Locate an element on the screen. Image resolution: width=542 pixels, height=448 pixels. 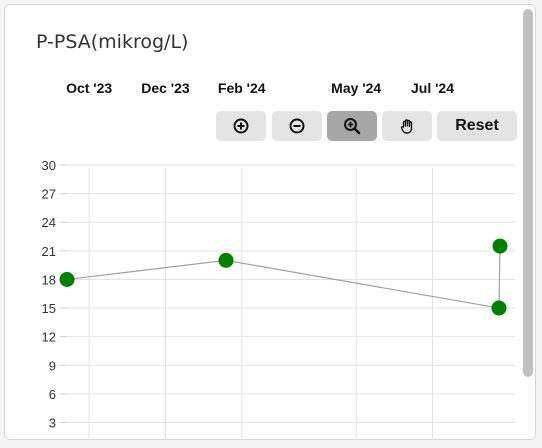
y-tick-label: 24 is located at coordinates (49, 222).